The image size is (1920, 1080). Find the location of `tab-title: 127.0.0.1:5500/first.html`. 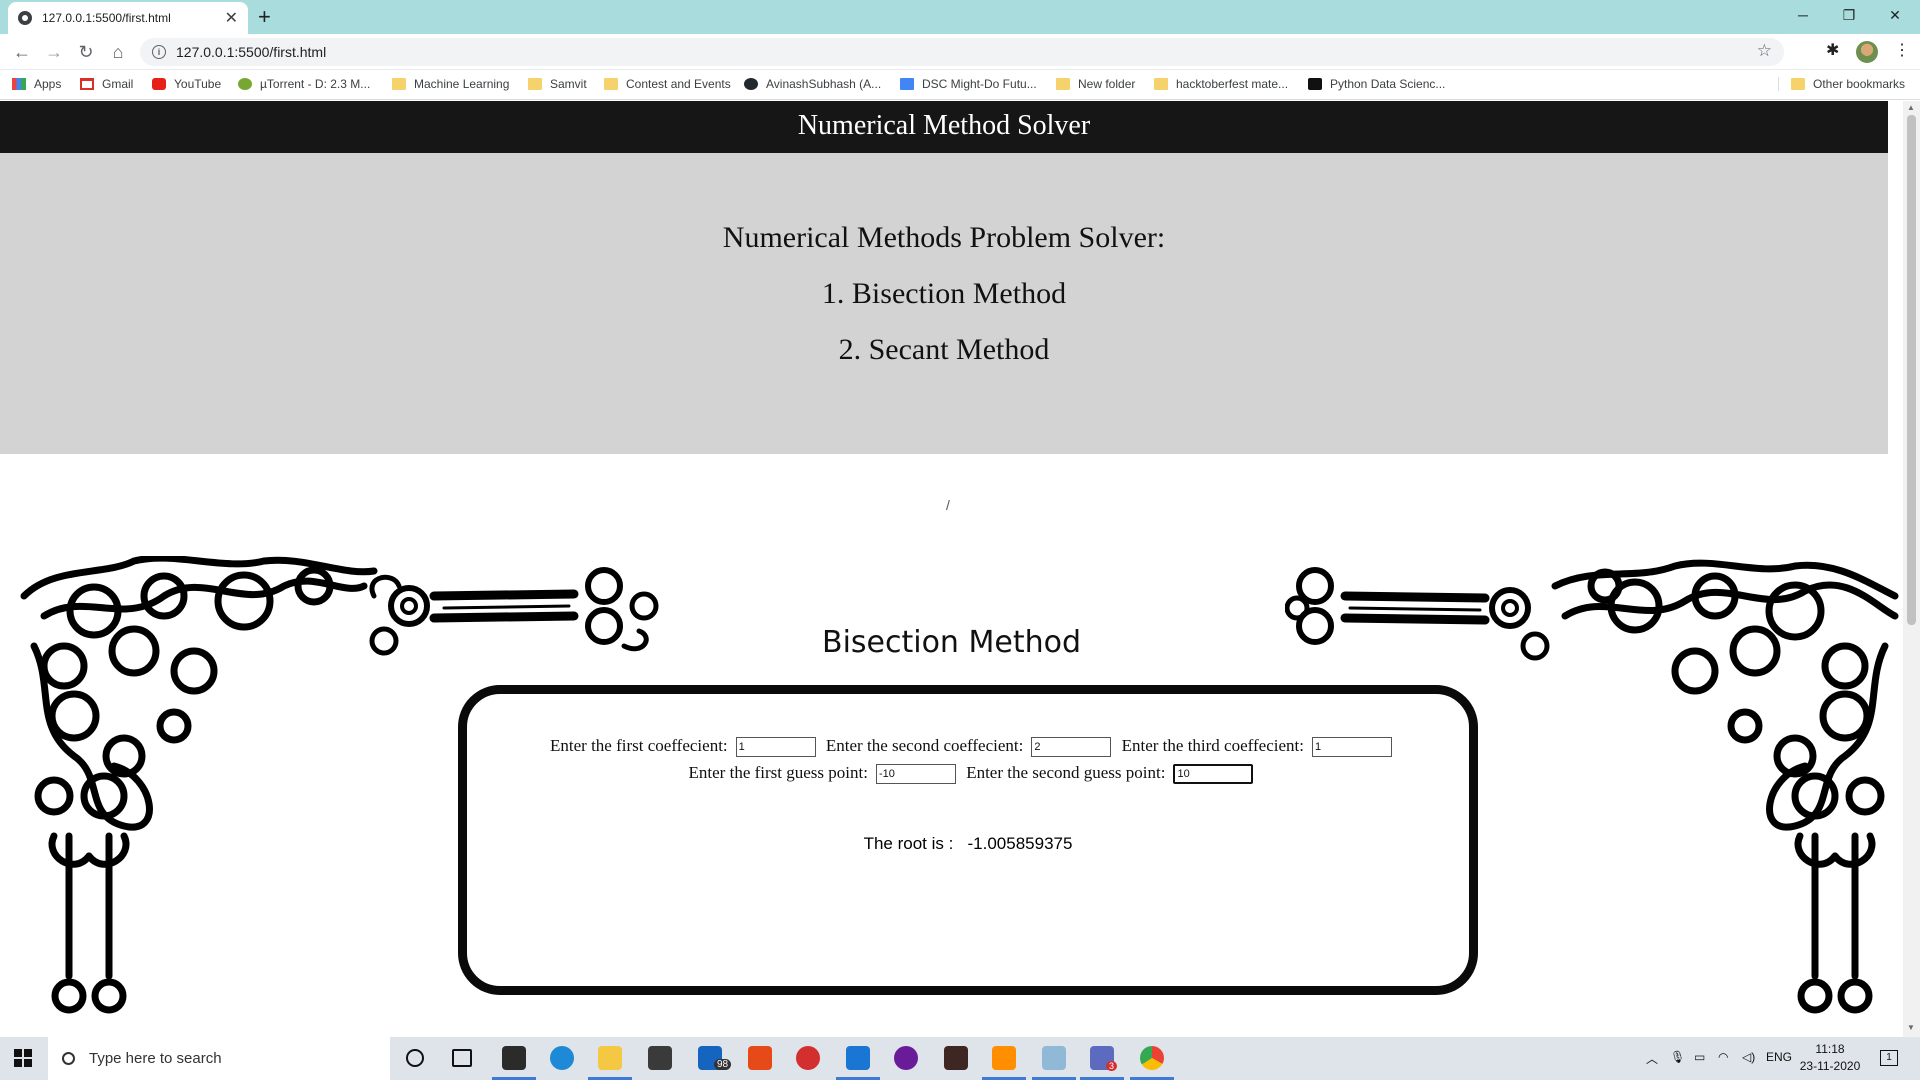

tab-title: 127.0.0.1:5500/first.html is located at coordinates (106, 18).